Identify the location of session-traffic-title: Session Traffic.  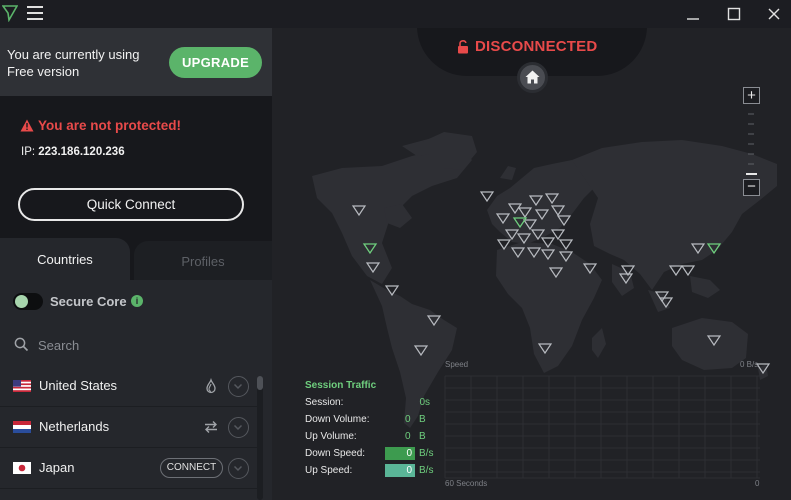
(341, 385).